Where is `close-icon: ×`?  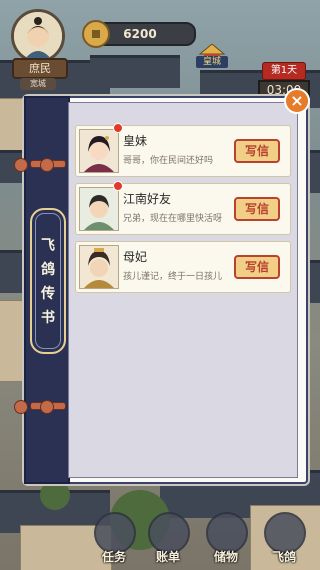 close-icon: × is located at coordinates (297, 101).